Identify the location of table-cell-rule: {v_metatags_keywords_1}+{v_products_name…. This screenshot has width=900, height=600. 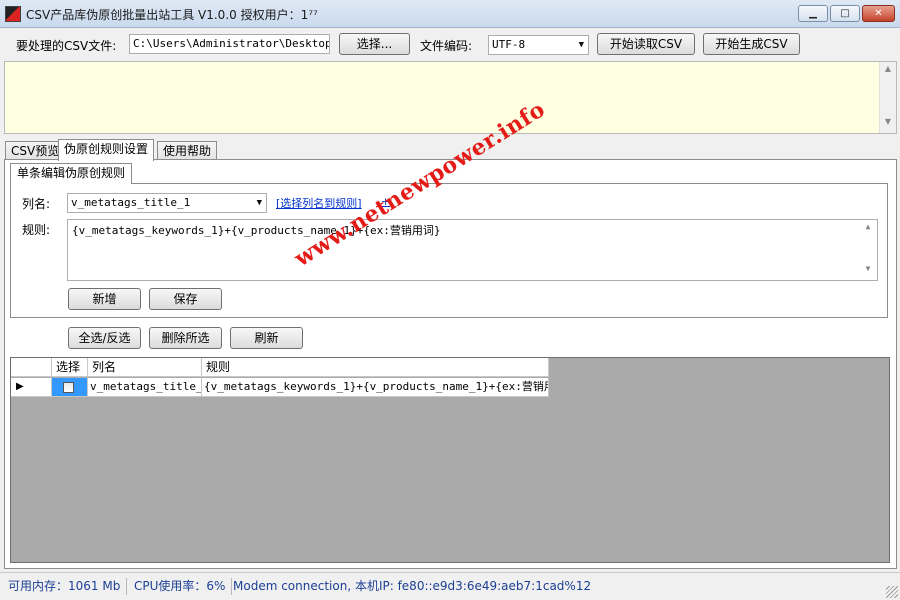
(375, 387).